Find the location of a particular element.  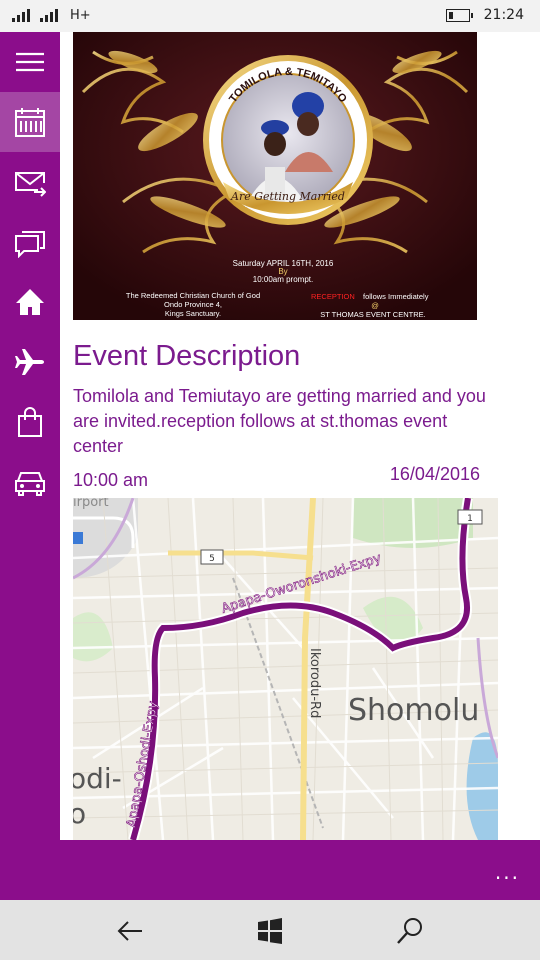

search-icon is located at coordinates (409, 931).